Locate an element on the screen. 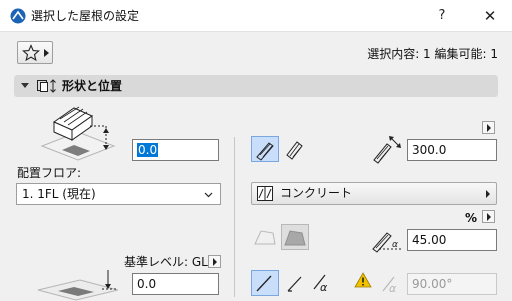 The width and height of the screenshot is (512, 301). section-title: 形状と位置 is located at coordinates (92, 86).